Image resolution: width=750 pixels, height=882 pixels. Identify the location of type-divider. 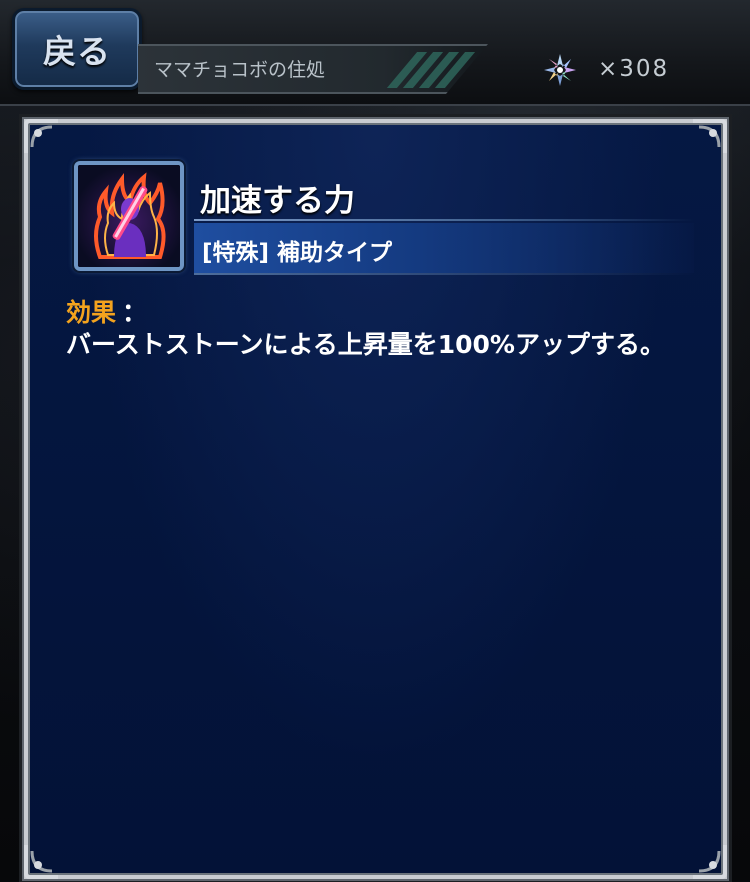
(444, 274).